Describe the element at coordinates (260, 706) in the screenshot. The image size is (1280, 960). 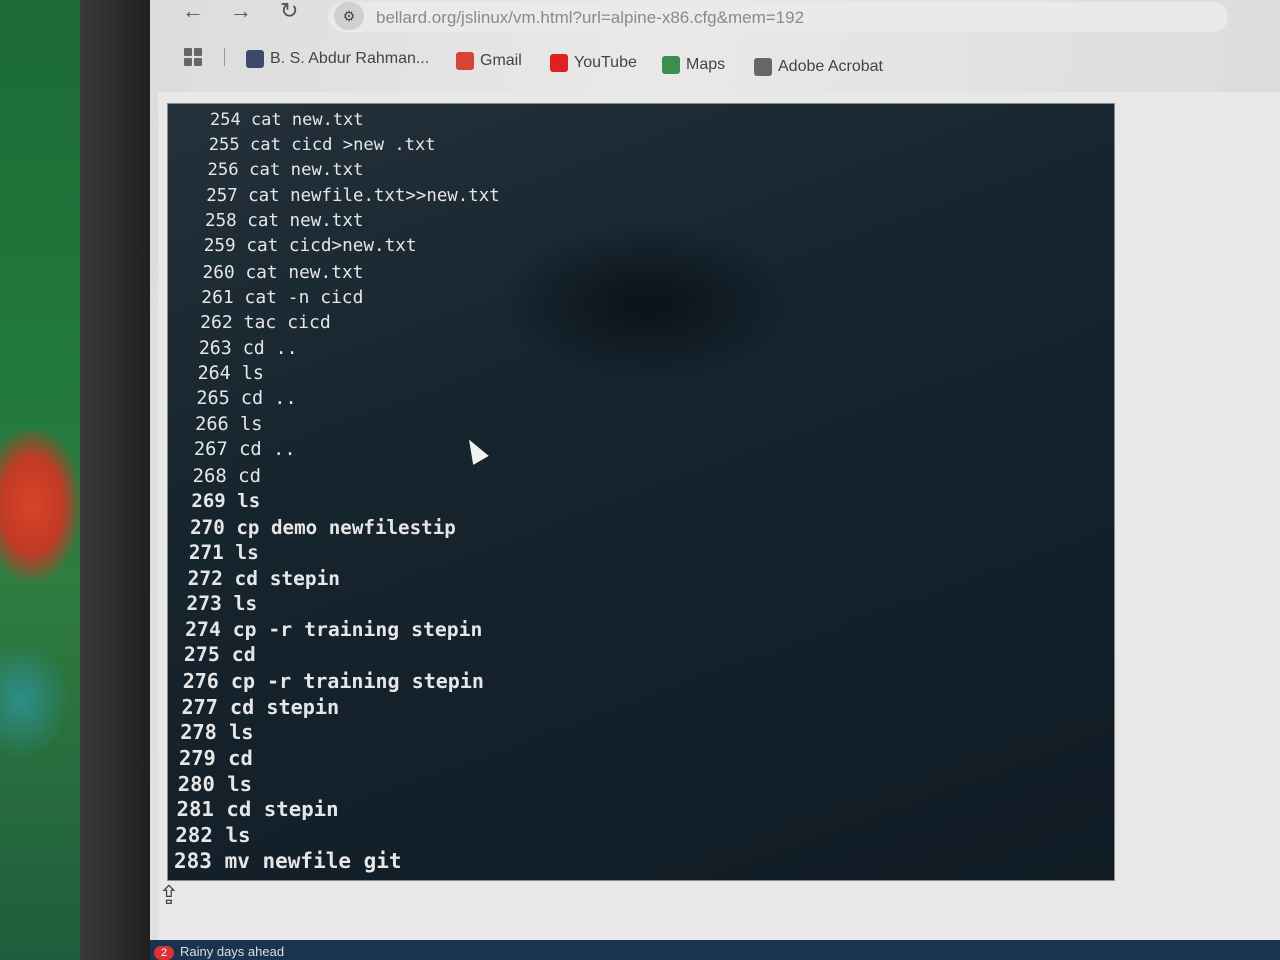
I see `terminal-line: 277 cd stepin` at that location.